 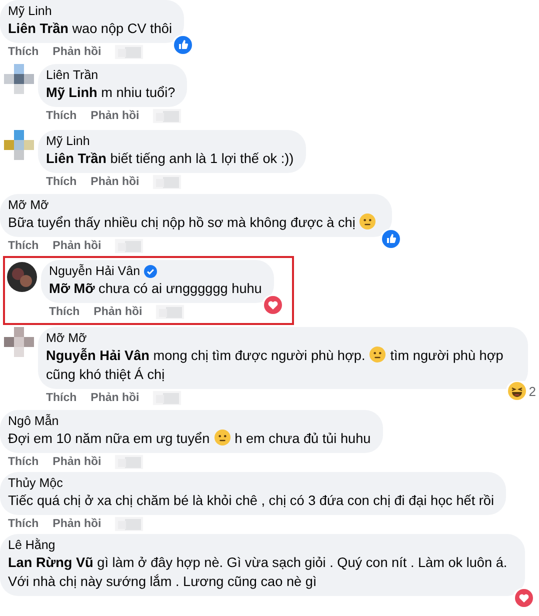 What do you see at coordinates (517, 391) in the screenshot?
I see `laughing-icon` at bounding box center [517, 391].